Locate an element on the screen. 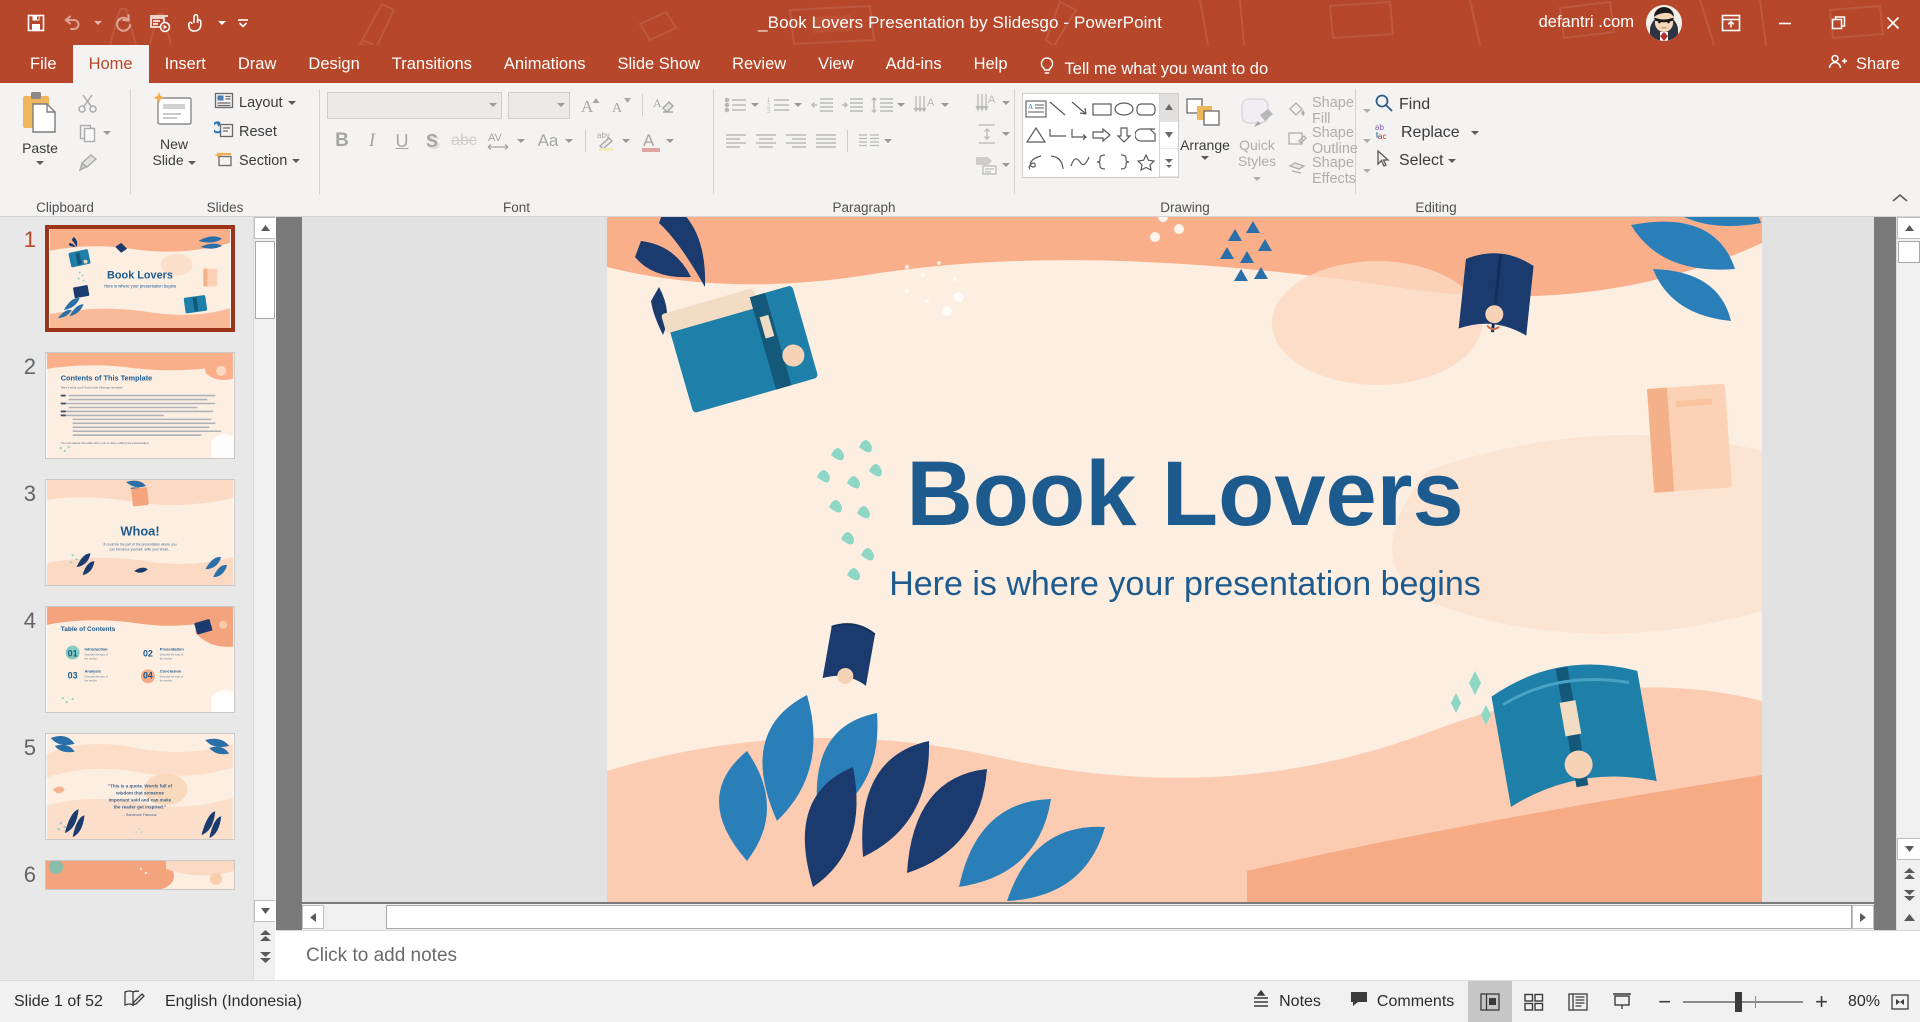  new-slide-dropdown-icon is located at coordinates (191, 162).